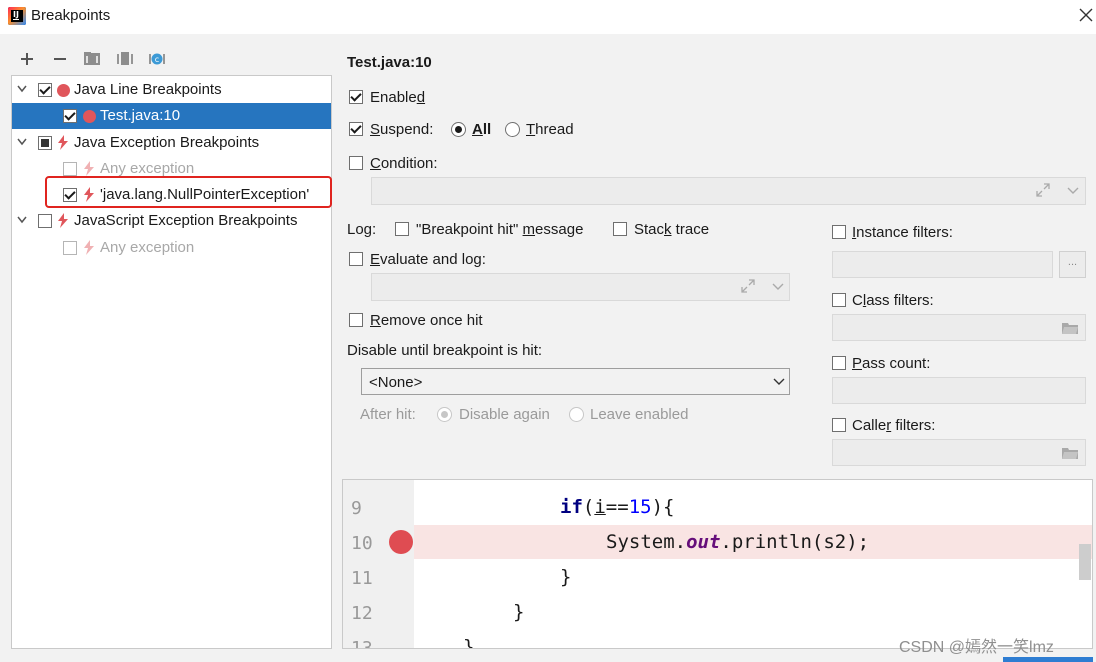 The width and height of the screenshot is (1096, 662). I want to click on remove-breakpoint-button, so click(60, 59).